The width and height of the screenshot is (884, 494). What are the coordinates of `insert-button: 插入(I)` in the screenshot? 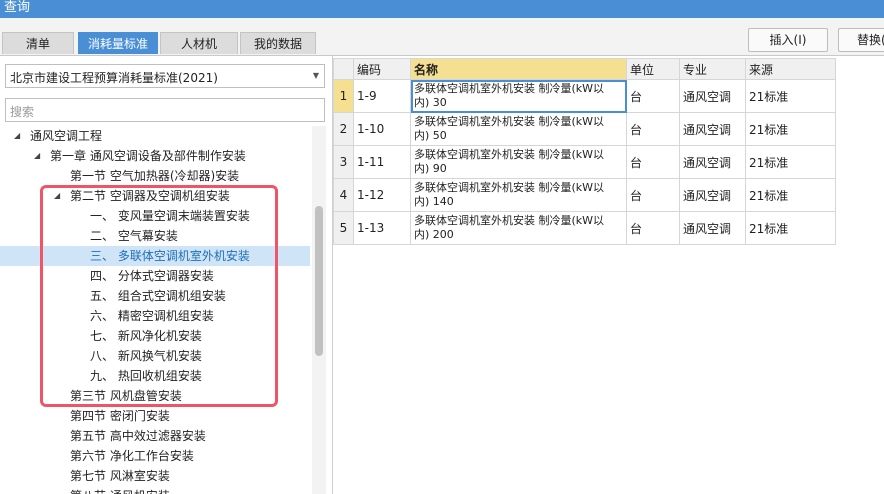 It's located at (788, 40).